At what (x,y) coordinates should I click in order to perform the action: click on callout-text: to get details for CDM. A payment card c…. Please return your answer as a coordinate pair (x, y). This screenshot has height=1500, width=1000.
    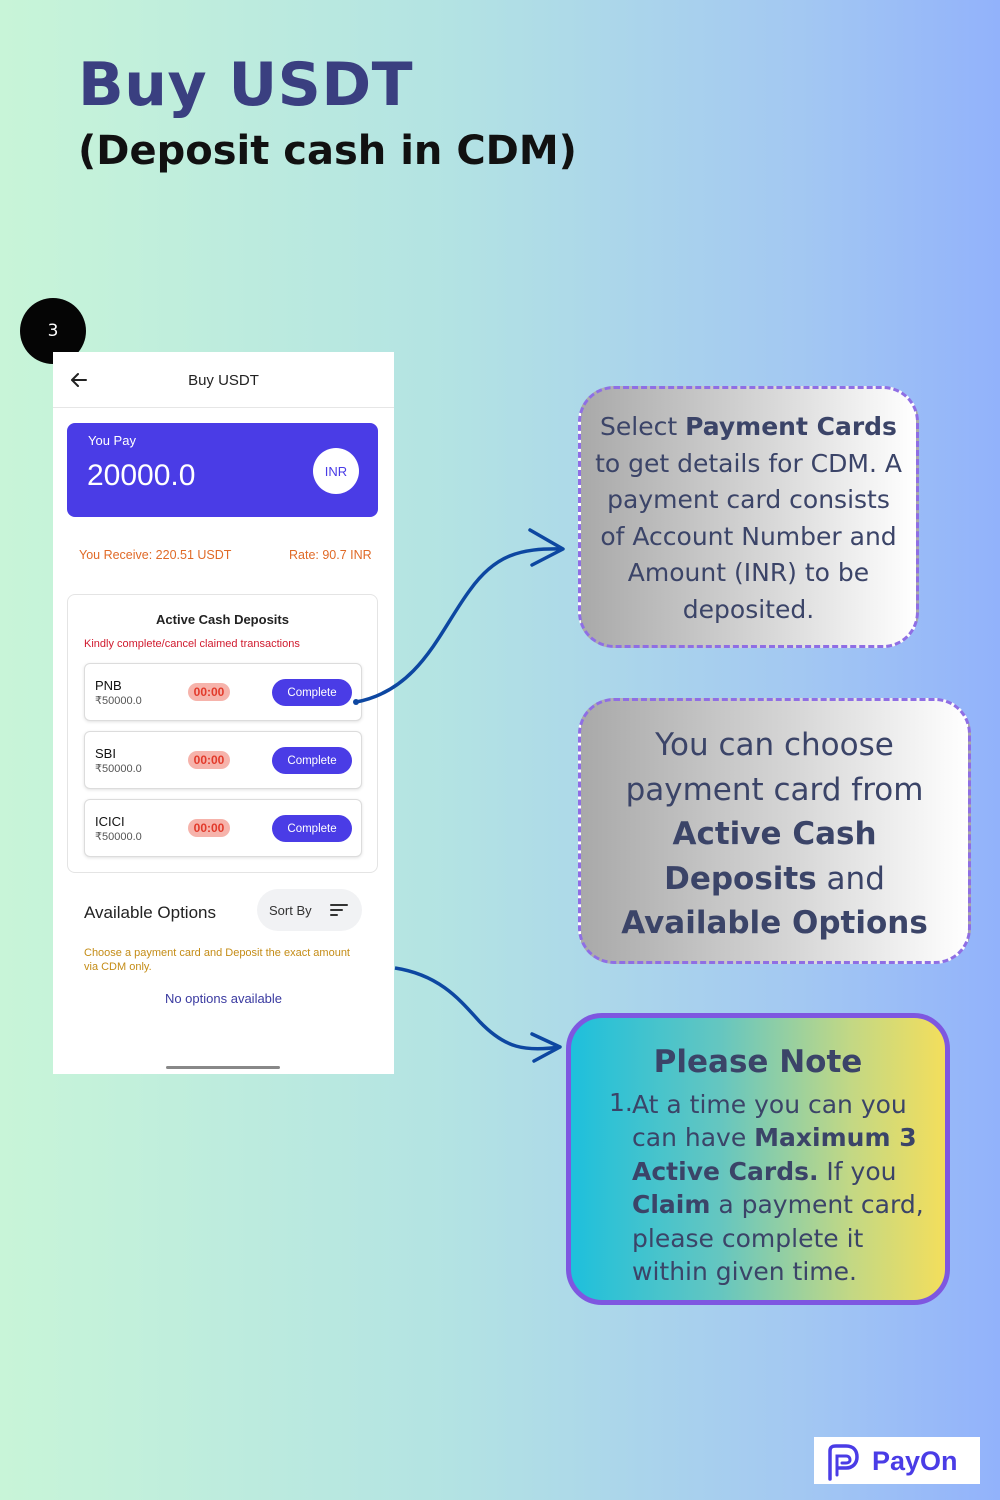
    Looking at the image, I should click on (748, 536).